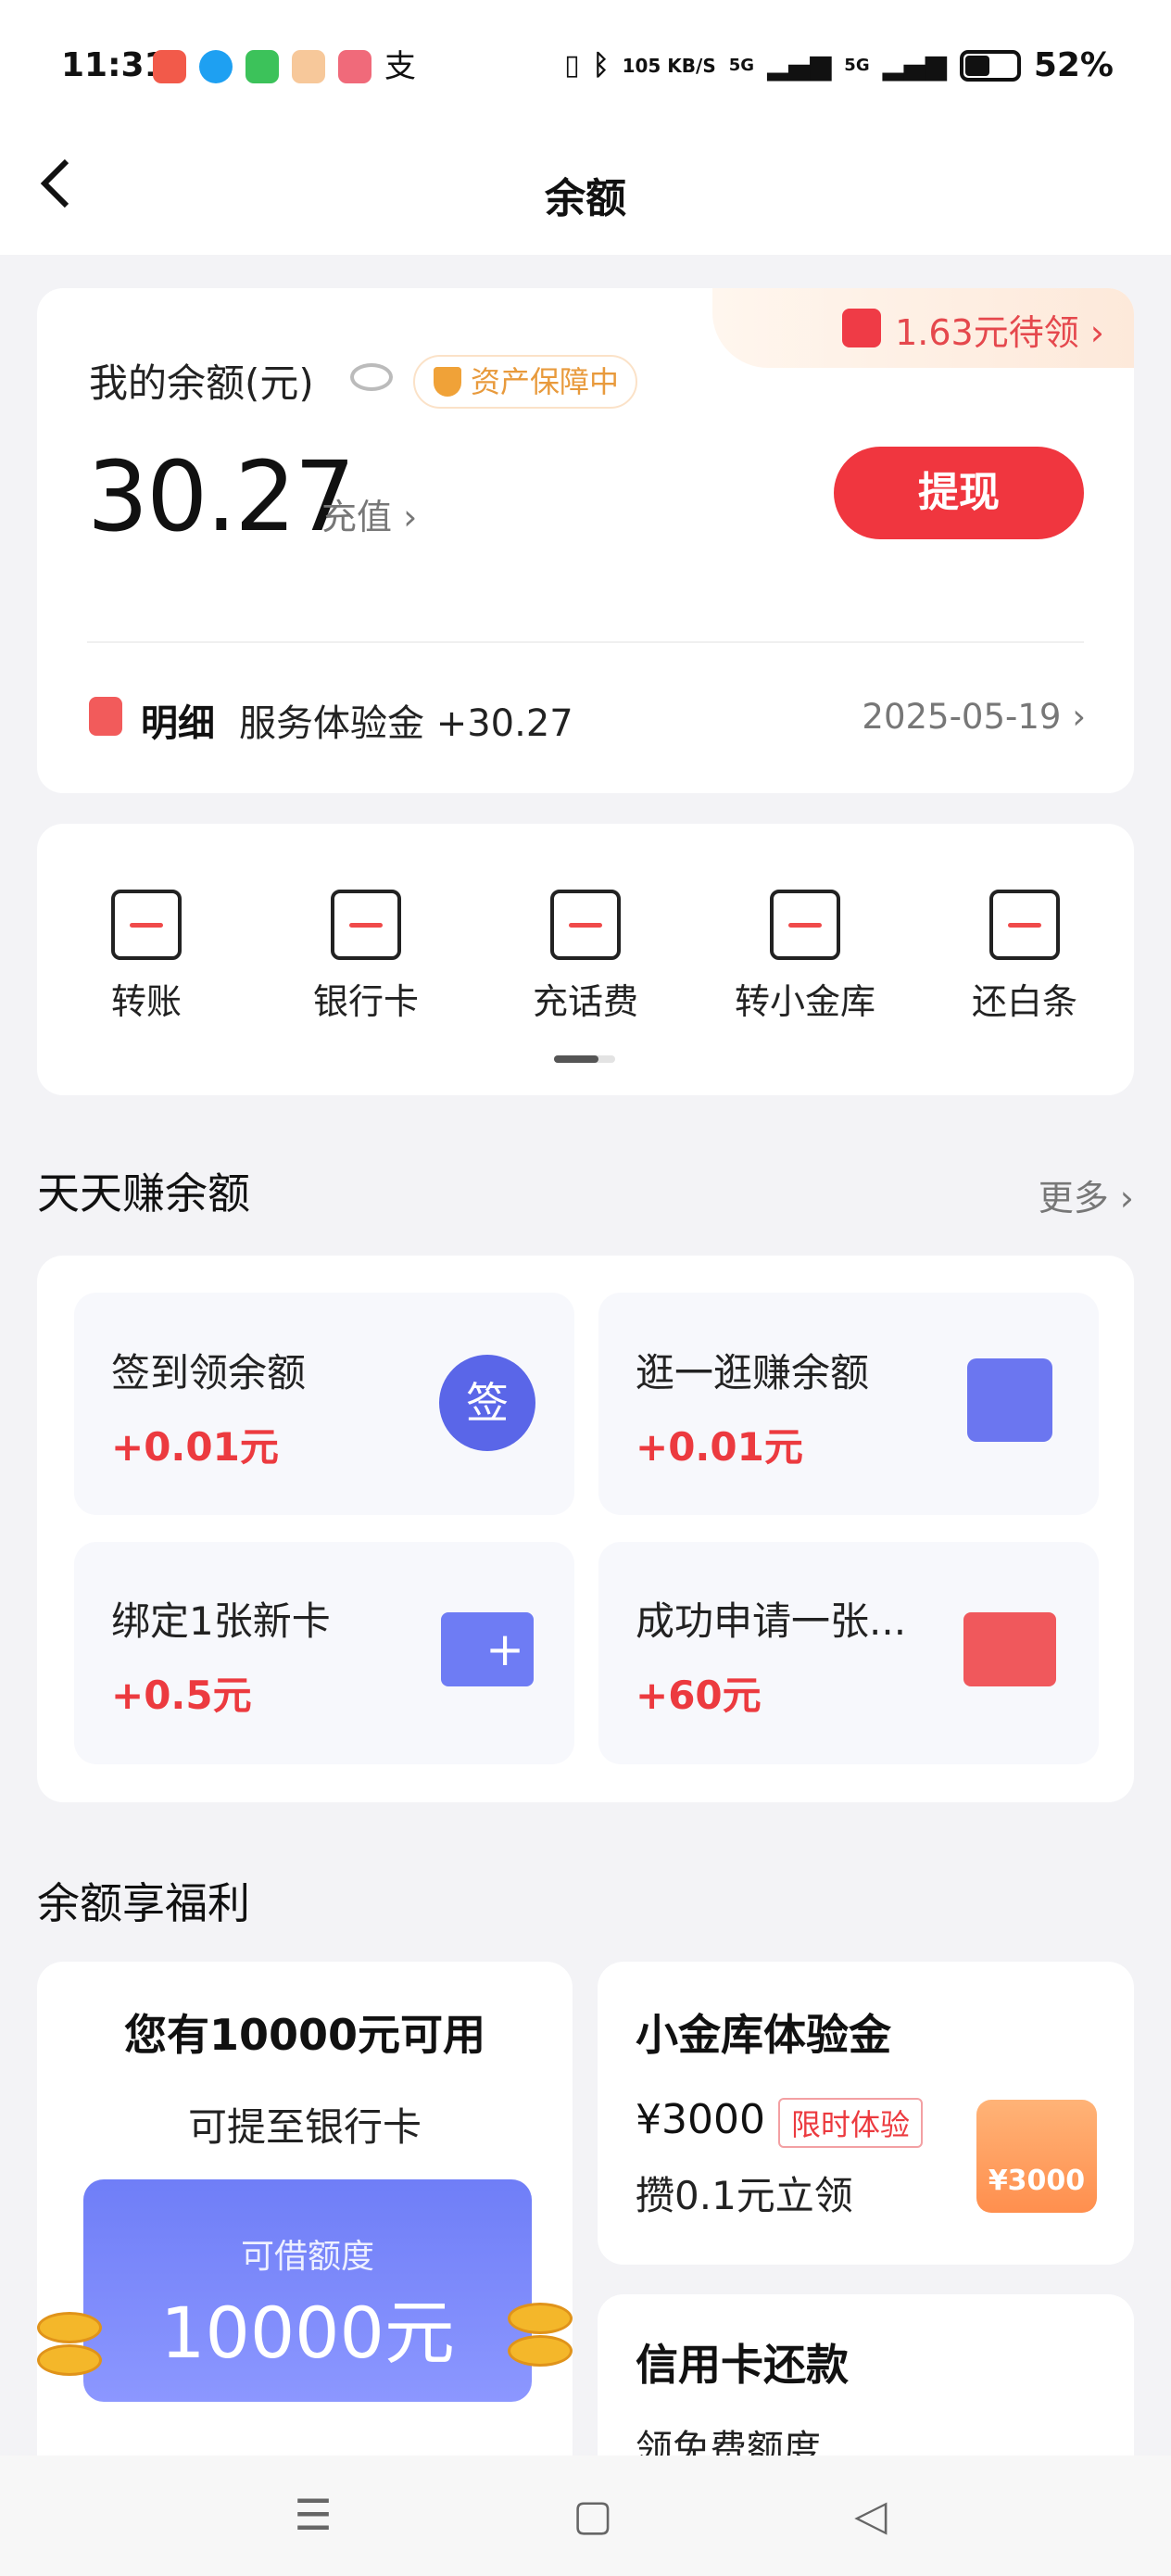 This screenshot has height=2576, width=1171. Describe the element at coordinates (144, 1903) in the screenshot. I see `welfare-section-title: 余额享福利` at that location.